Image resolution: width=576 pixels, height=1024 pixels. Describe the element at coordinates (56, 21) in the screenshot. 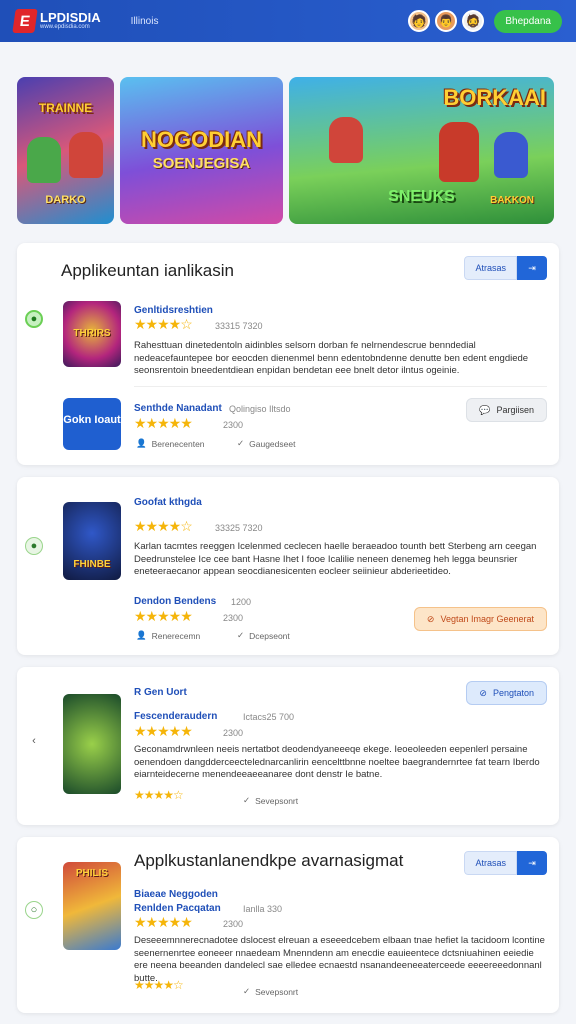

I see `site-logo: E LPDISDIA www.epdisdia.com` at that location.